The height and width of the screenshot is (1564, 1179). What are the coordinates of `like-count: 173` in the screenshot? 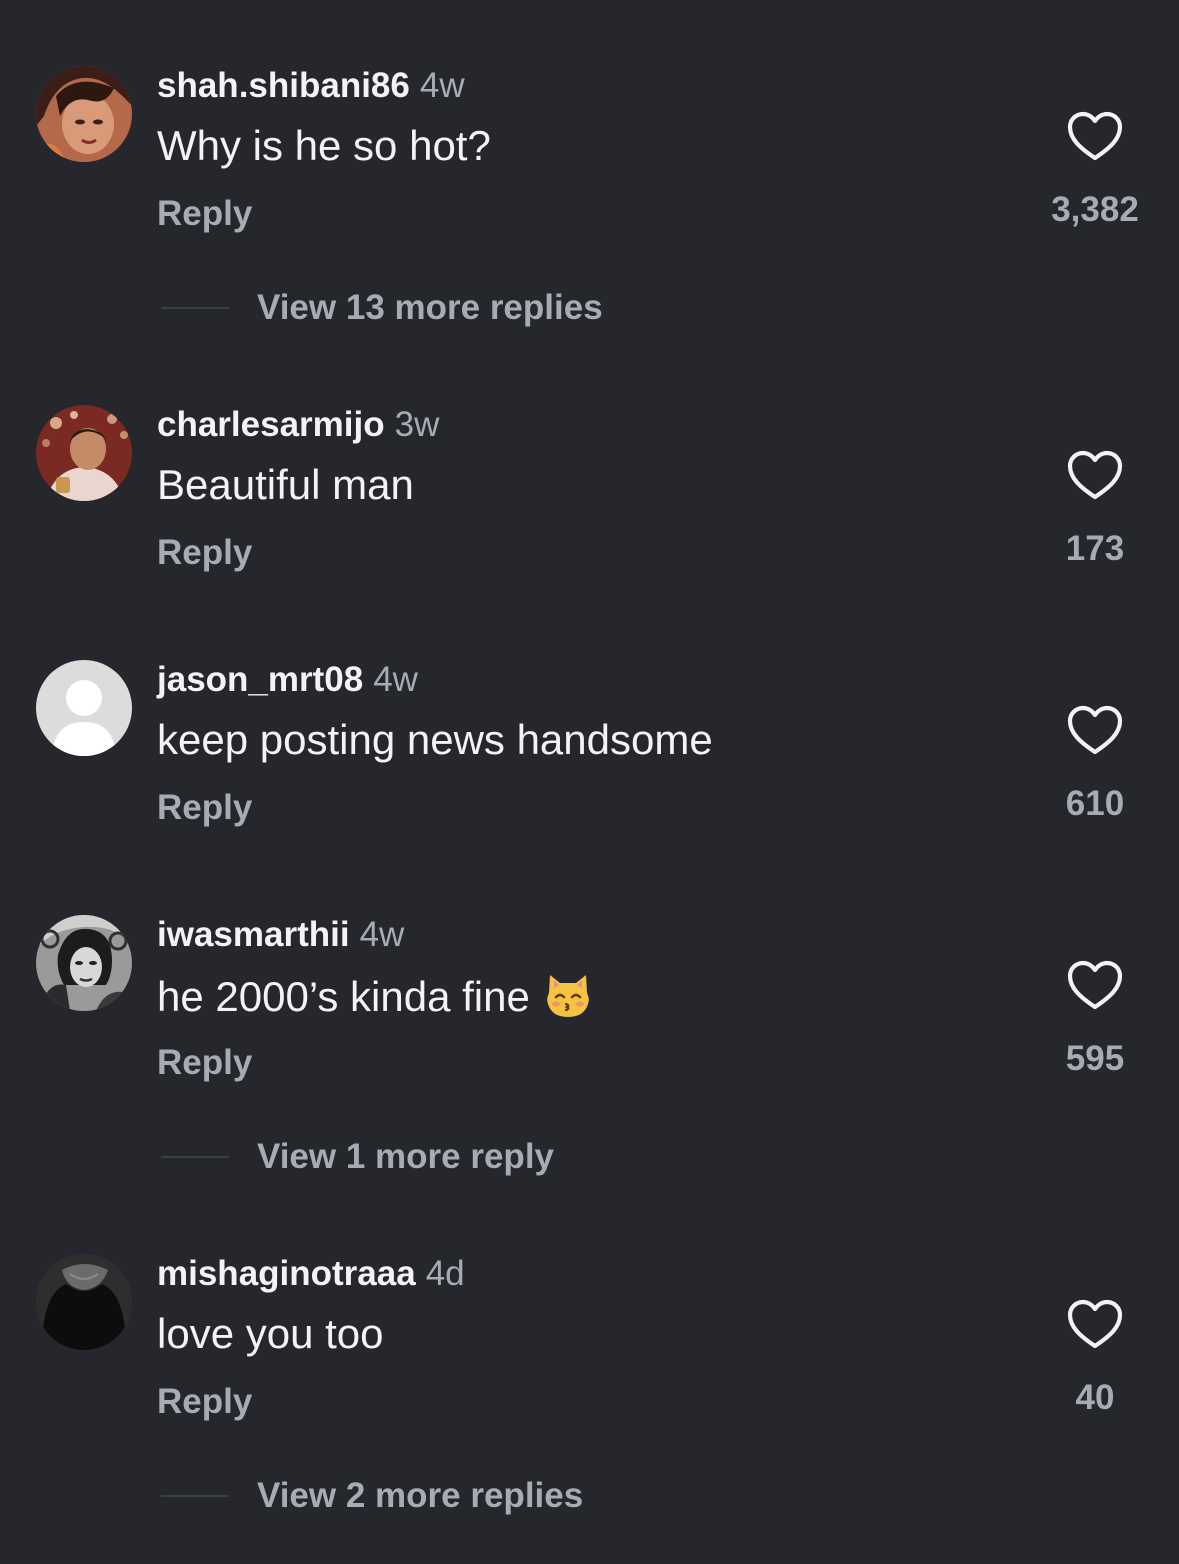 It's located at (1095, 548).